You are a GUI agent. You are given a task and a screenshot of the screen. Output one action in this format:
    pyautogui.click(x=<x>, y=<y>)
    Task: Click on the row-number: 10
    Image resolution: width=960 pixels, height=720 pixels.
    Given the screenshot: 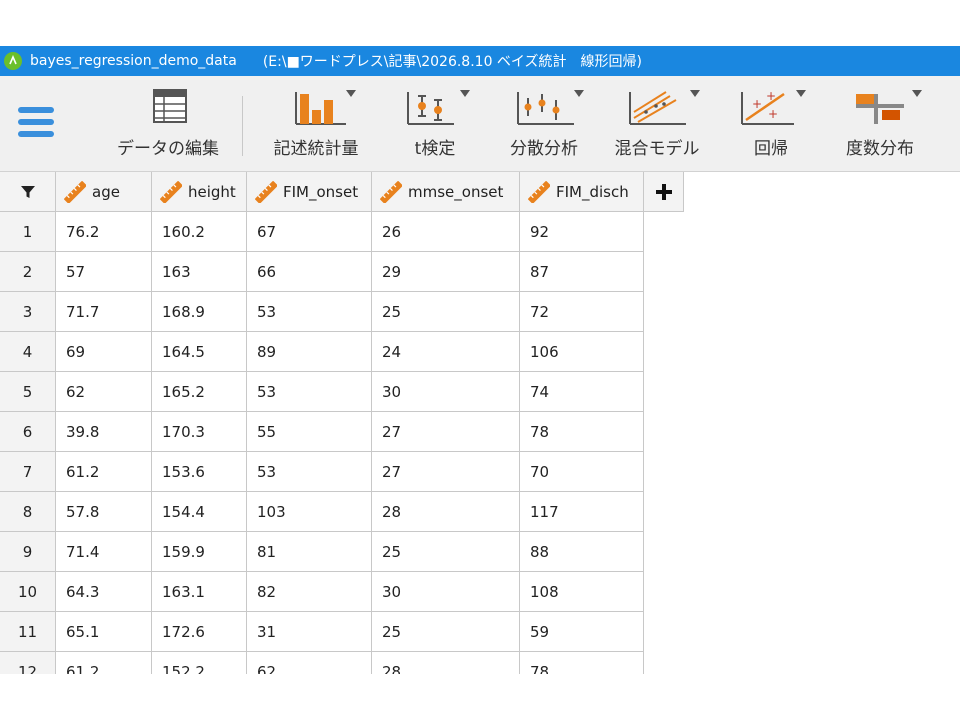 What is the action you would take?
    pyautogui.click(x=28, y=592)
    